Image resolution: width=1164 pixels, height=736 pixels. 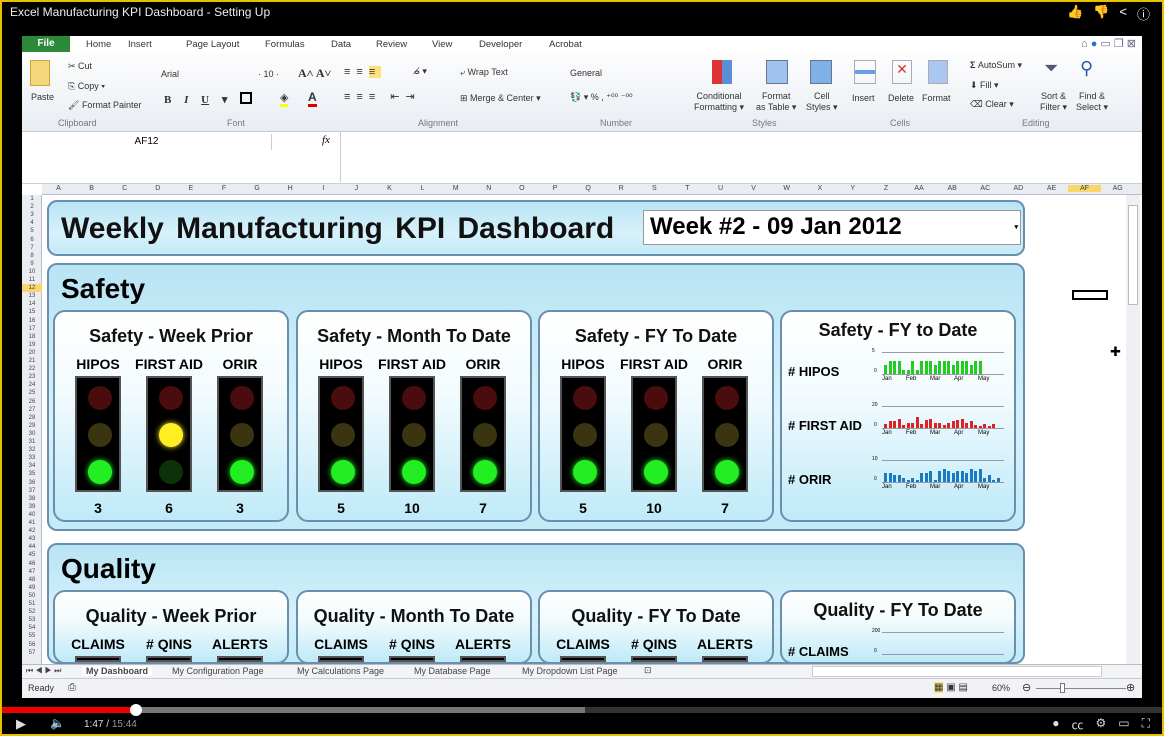 I want to click on row-header: 13, so click(x=32, y=296).